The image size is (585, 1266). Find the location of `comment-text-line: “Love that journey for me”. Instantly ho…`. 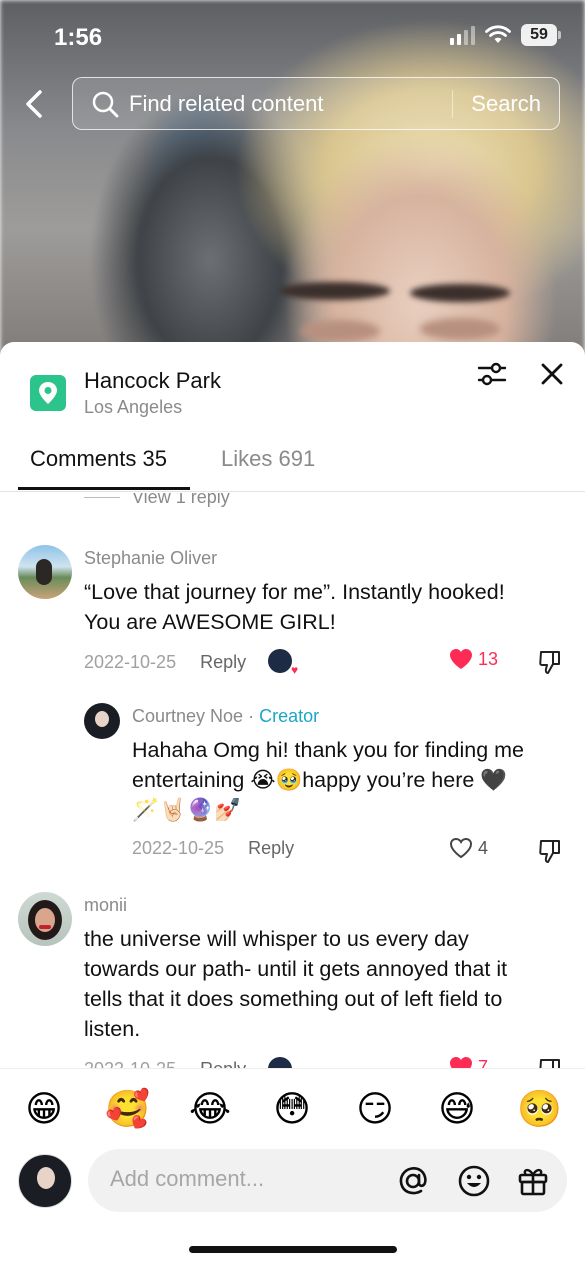

comment-text-line: “Love that journey for me”. Instantly ho… is located at coordinates (294, 592).